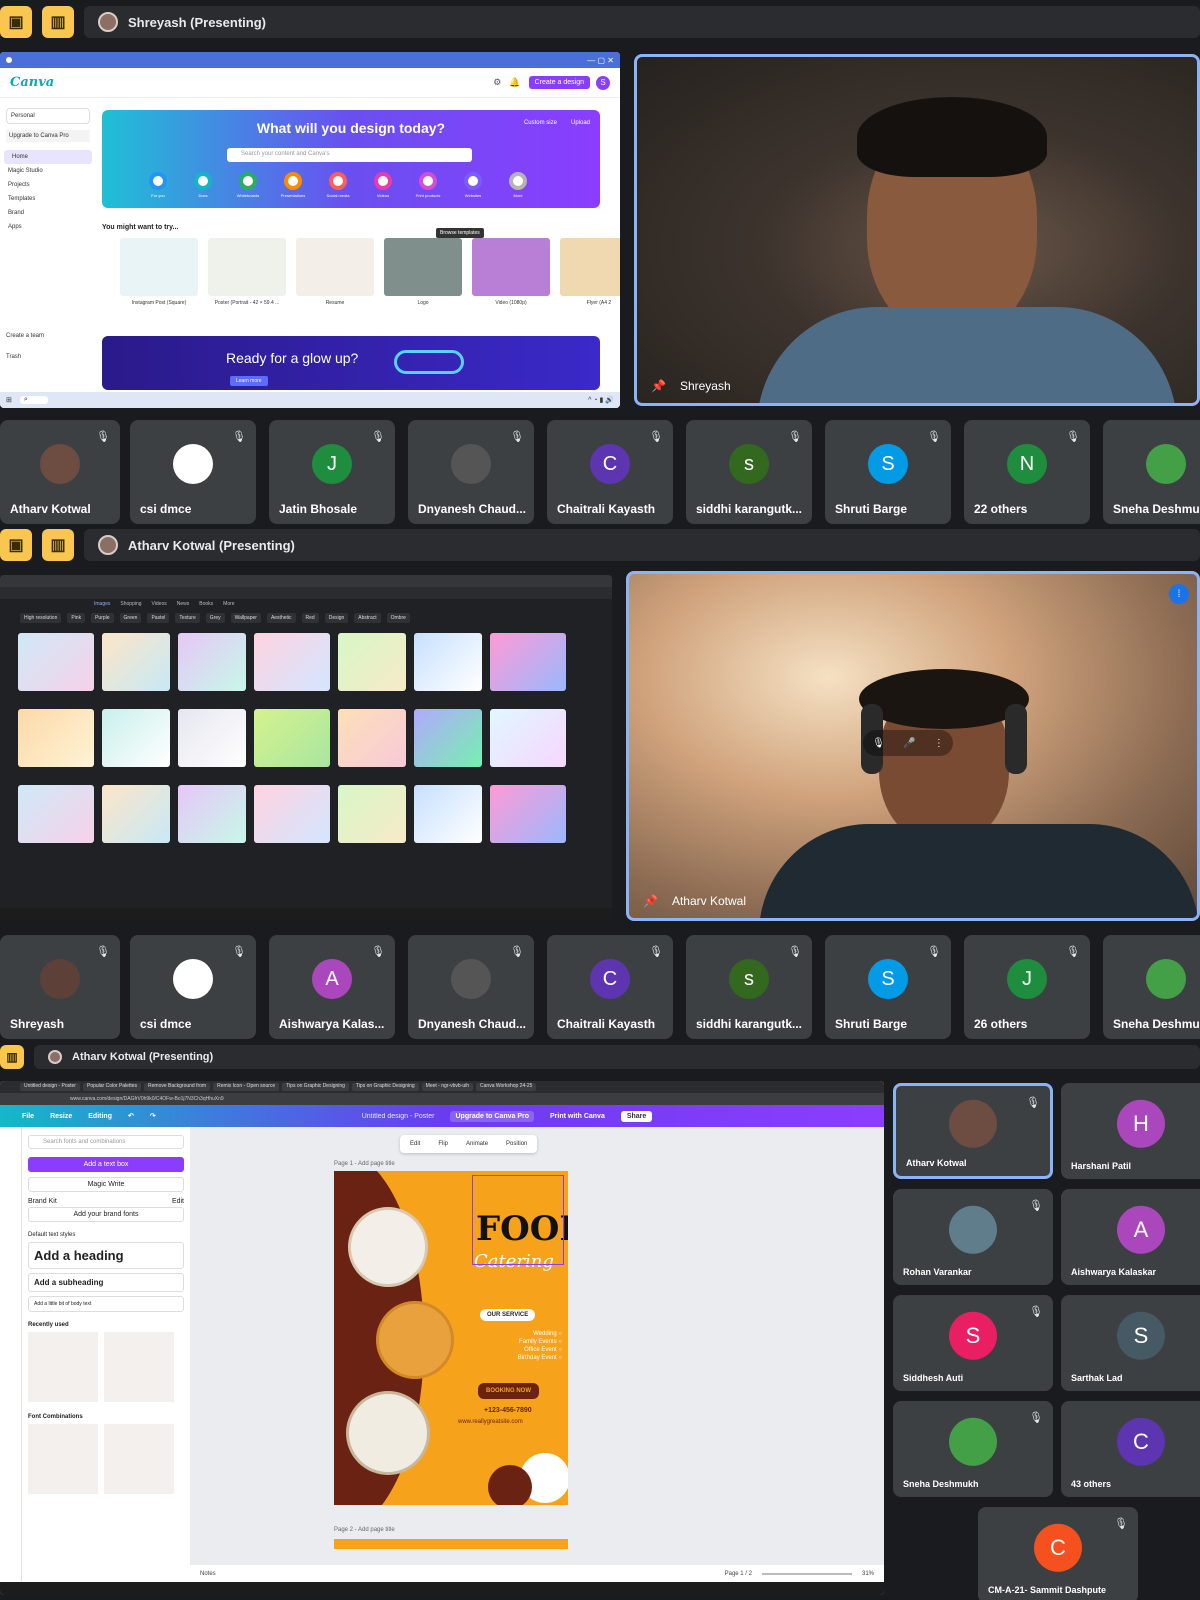  I want to click on participant-tile: S 🎙 Shruti Barge, so click(888, 987).